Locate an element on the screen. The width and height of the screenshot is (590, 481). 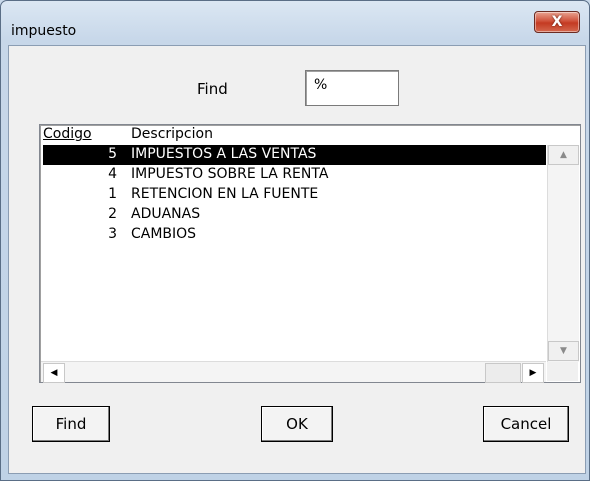
scroll-right-button: ▶ is located at coordinates (533, 373).